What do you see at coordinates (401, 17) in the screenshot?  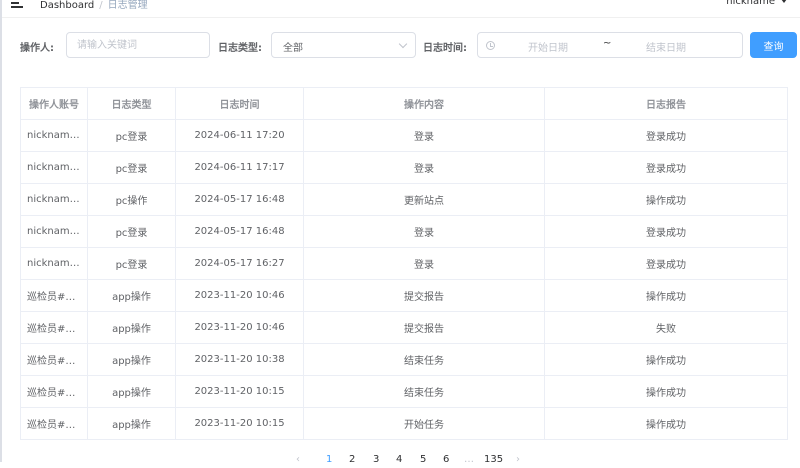 I see `navbar-divider` at bounding box center [401, 17].